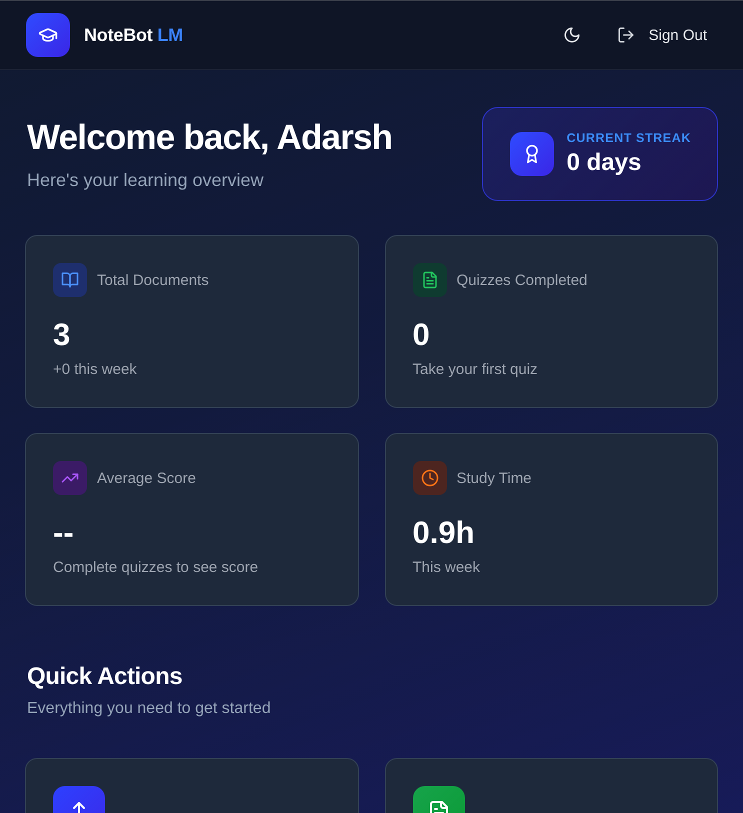 The width and height of the screenshot is (743, 813). What do you see at coordinates (475, 370) in the screenshot?
I see `stat-note: Take your first quiz` at bounding box center [475, 370].